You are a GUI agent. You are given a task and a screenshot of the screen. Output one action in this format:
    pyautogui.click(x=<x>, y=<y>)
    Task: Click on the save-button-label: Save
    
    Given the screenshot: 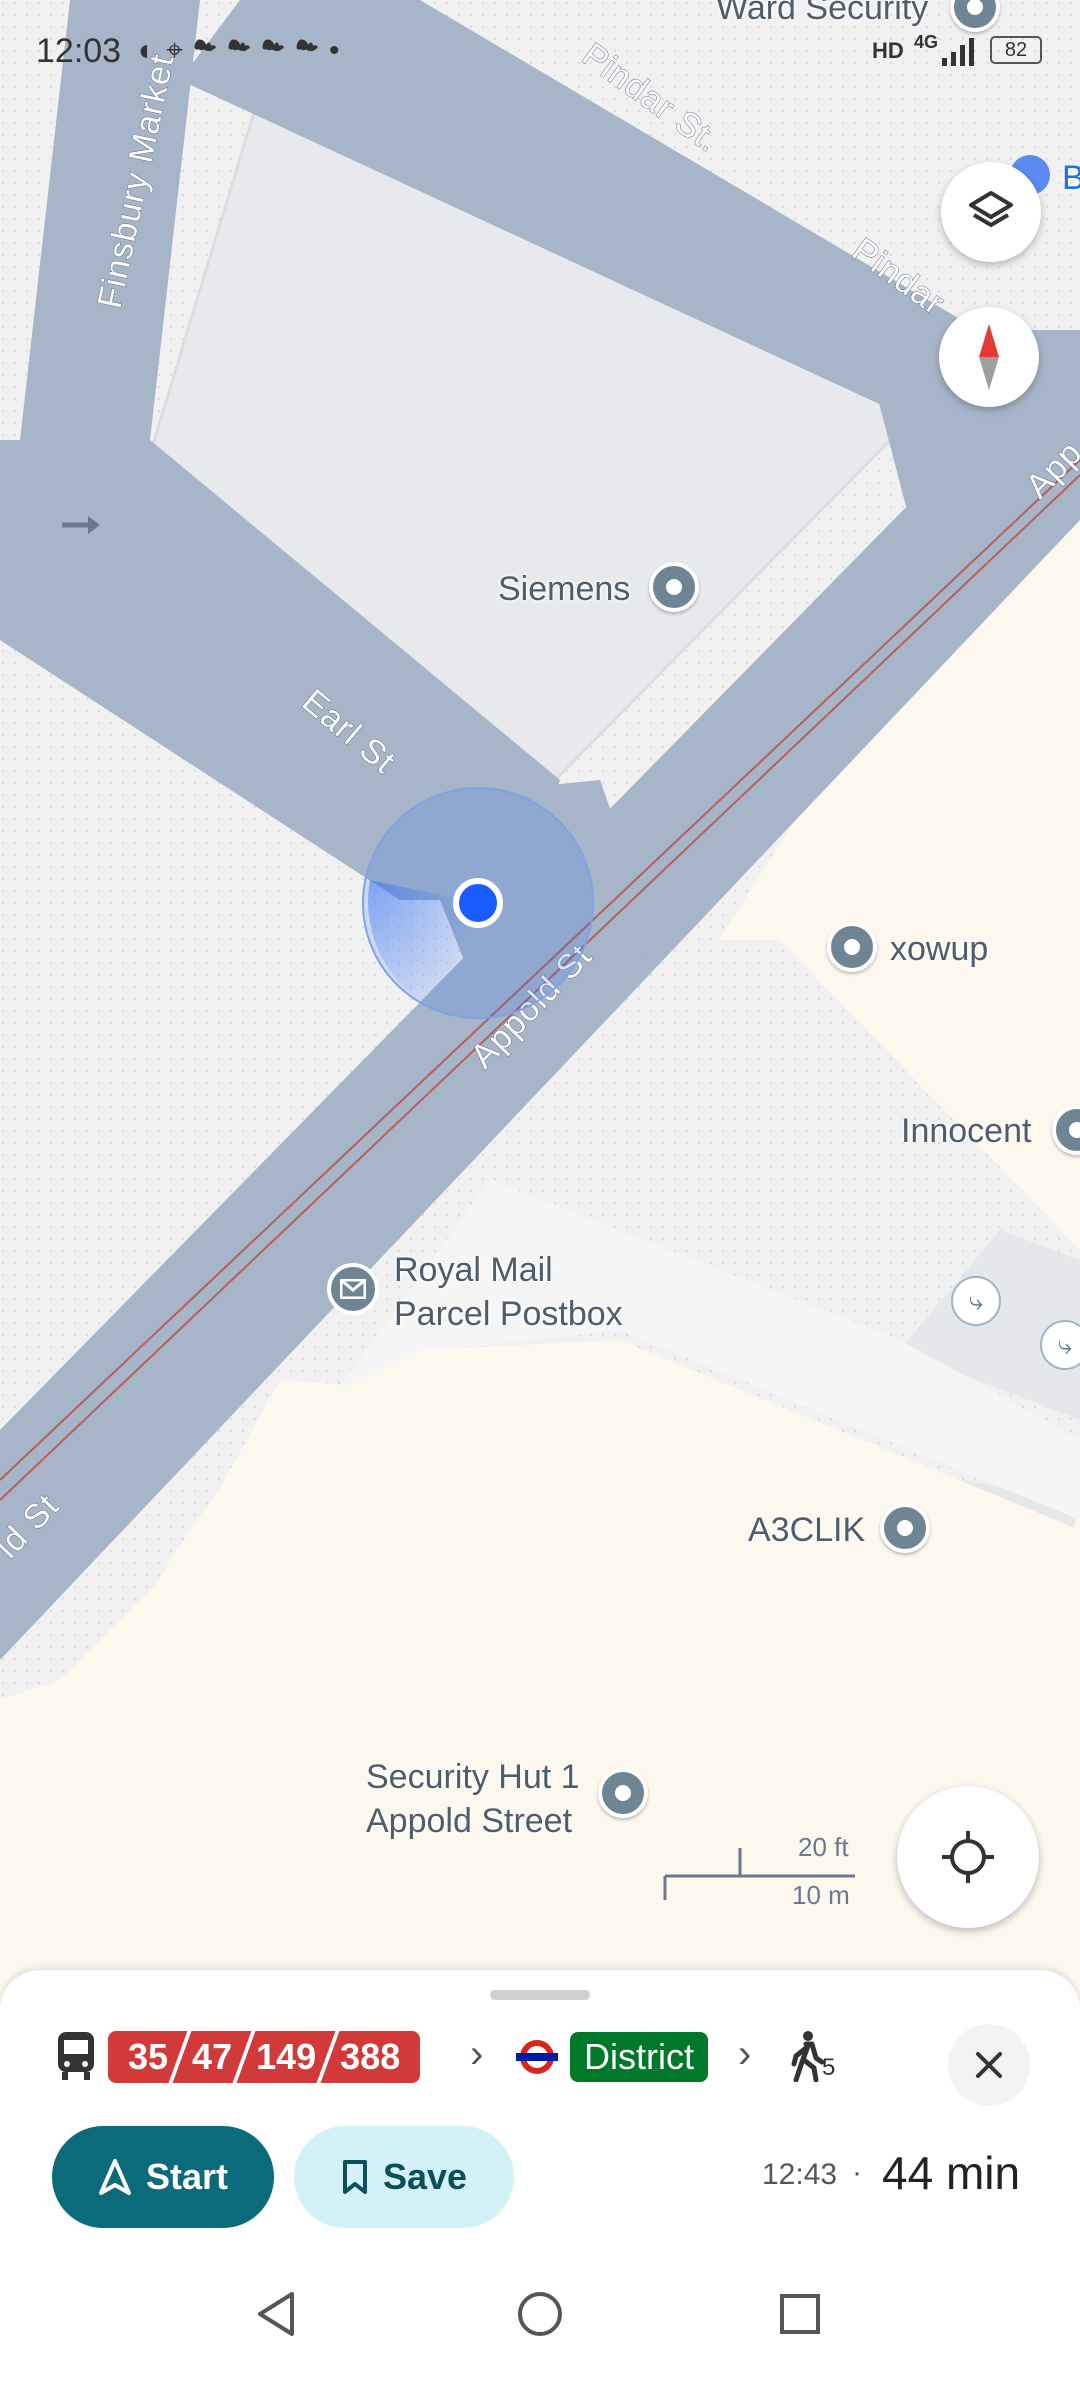 What is the action you would take?
    pyautogui.click(x=425, y=2176)
    